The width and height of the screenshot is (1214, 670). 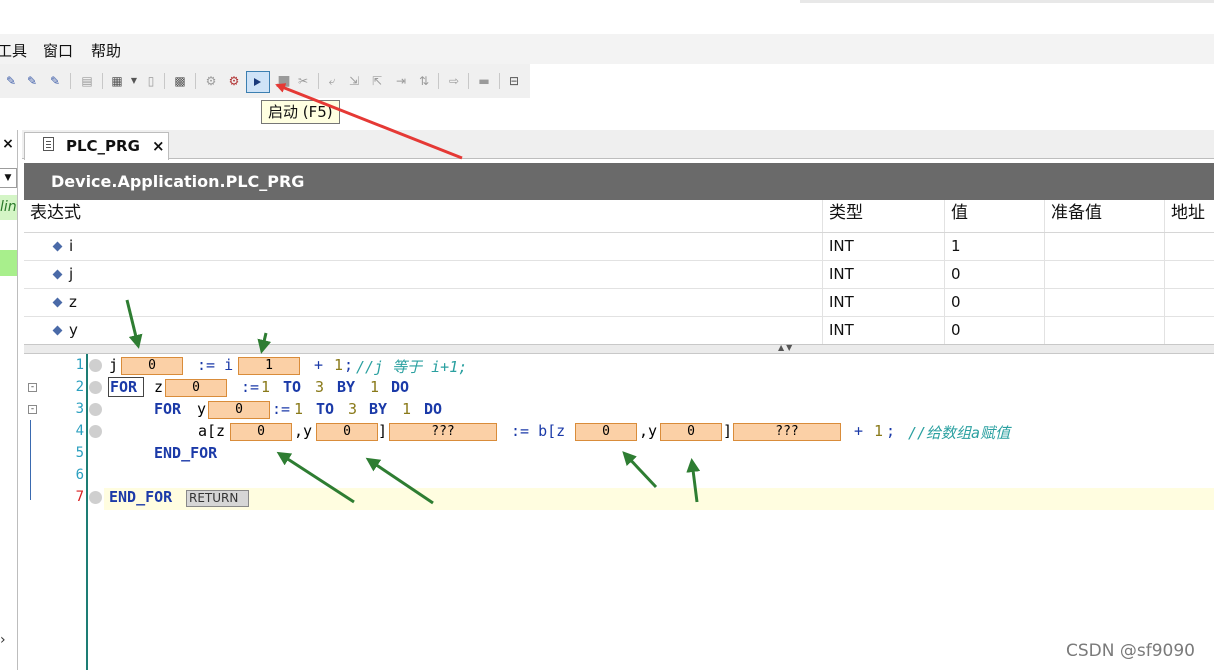 I want to click on watermark: CSDN @sf9090, so click(x=1130, y=651).